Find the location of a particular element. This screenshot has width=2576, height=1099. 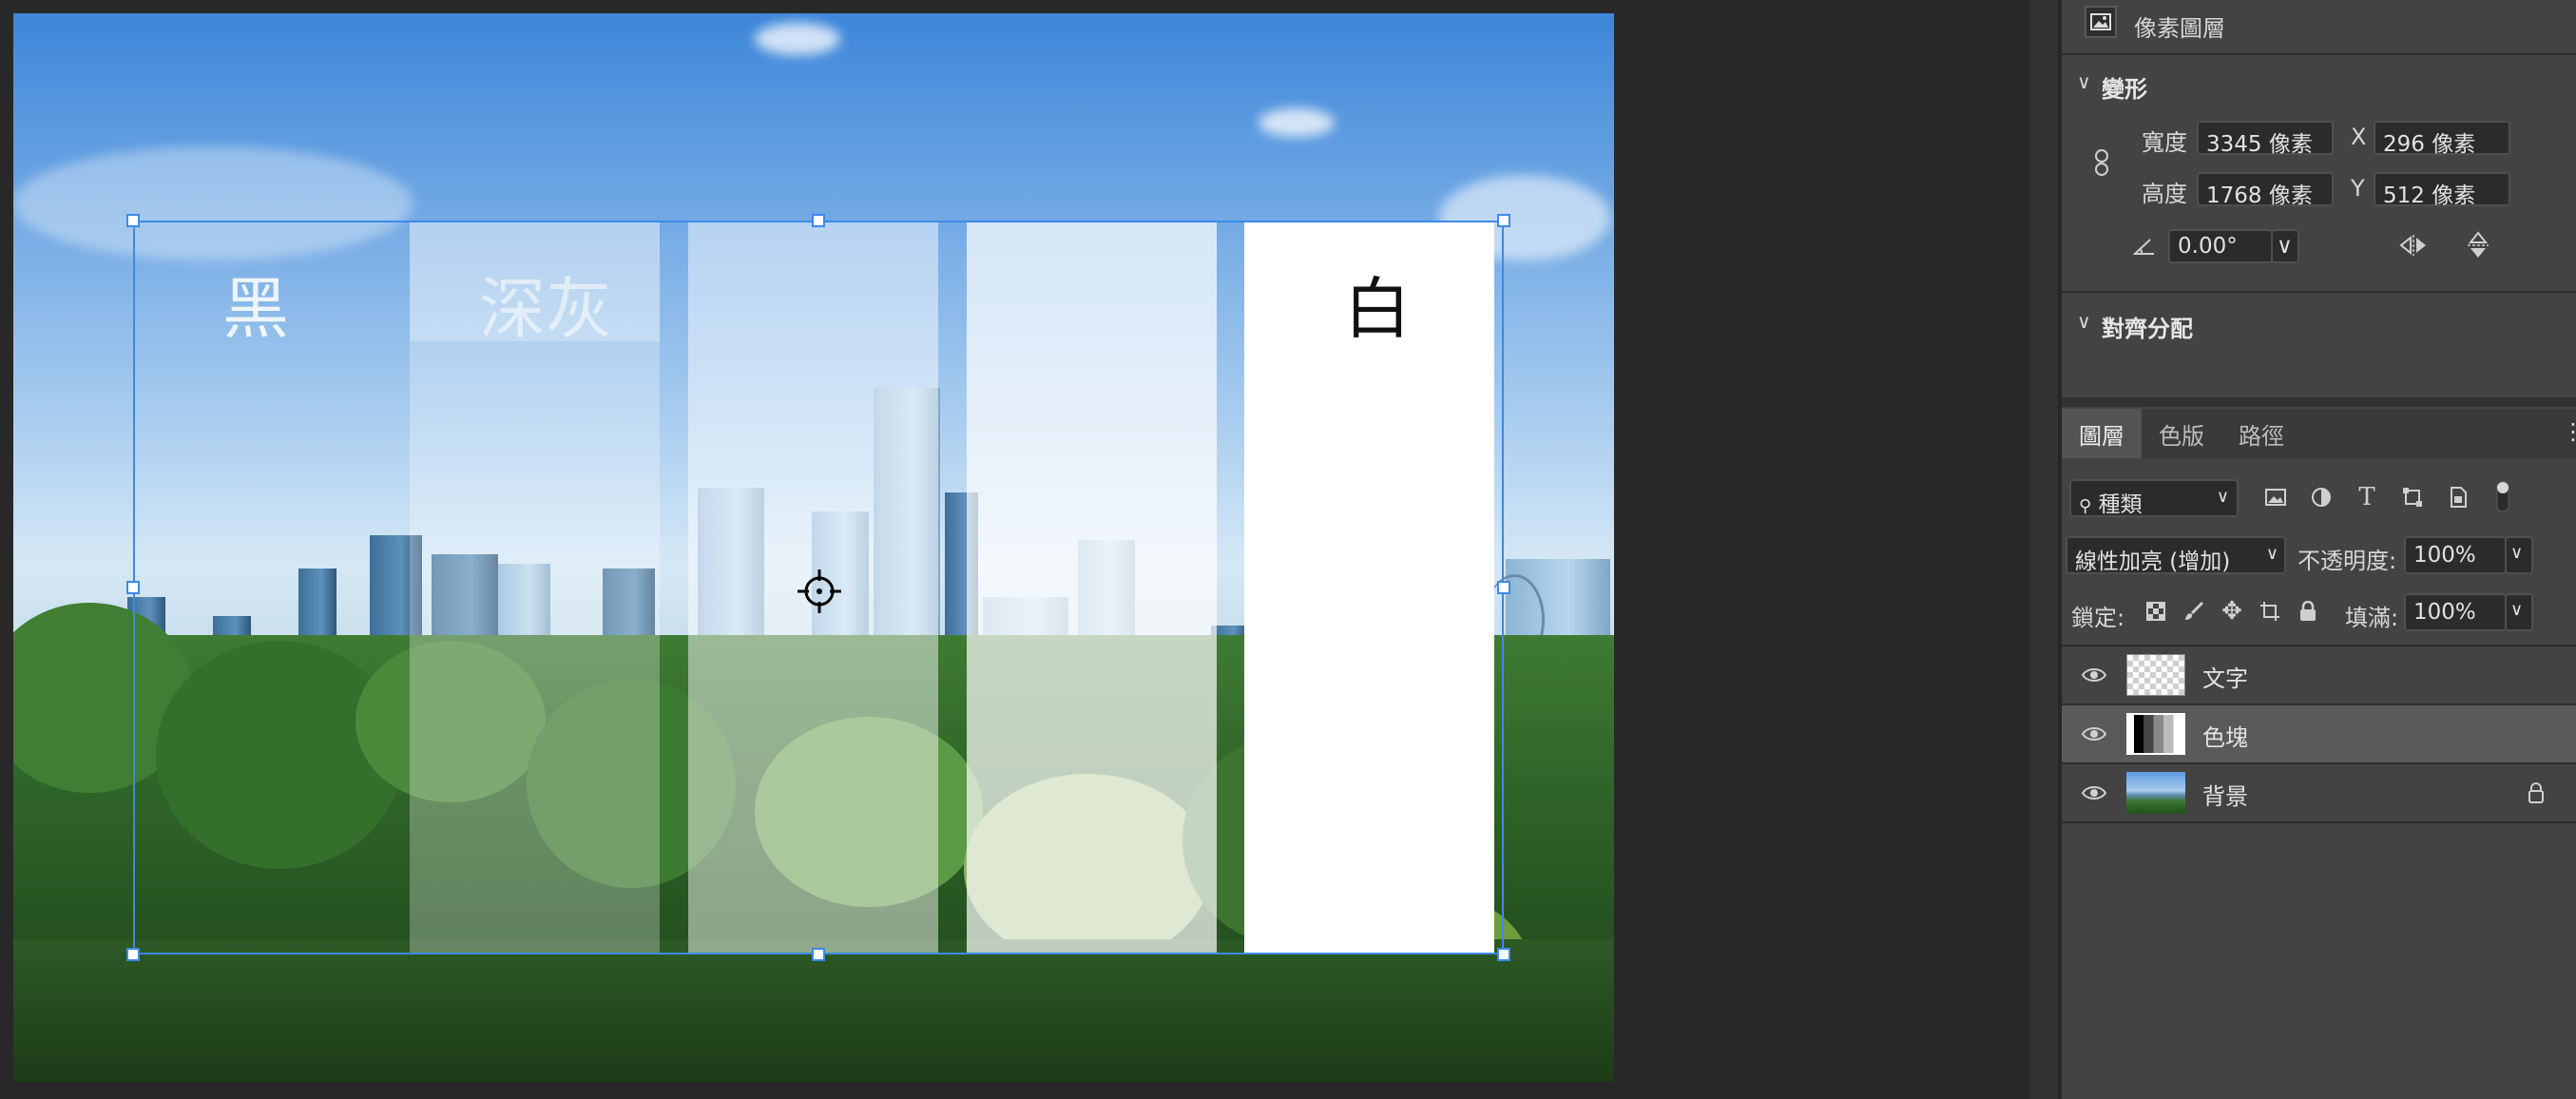

tab-channels: 色版 is located at coordinates (2181, 433).